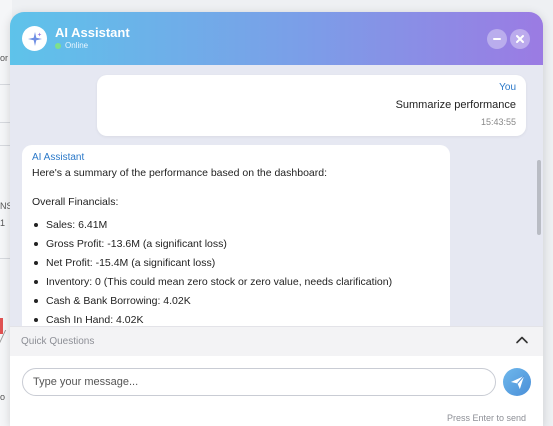 The height and width of the screenshot is (426, 553). I want to click on close-button, so click(520, 39).